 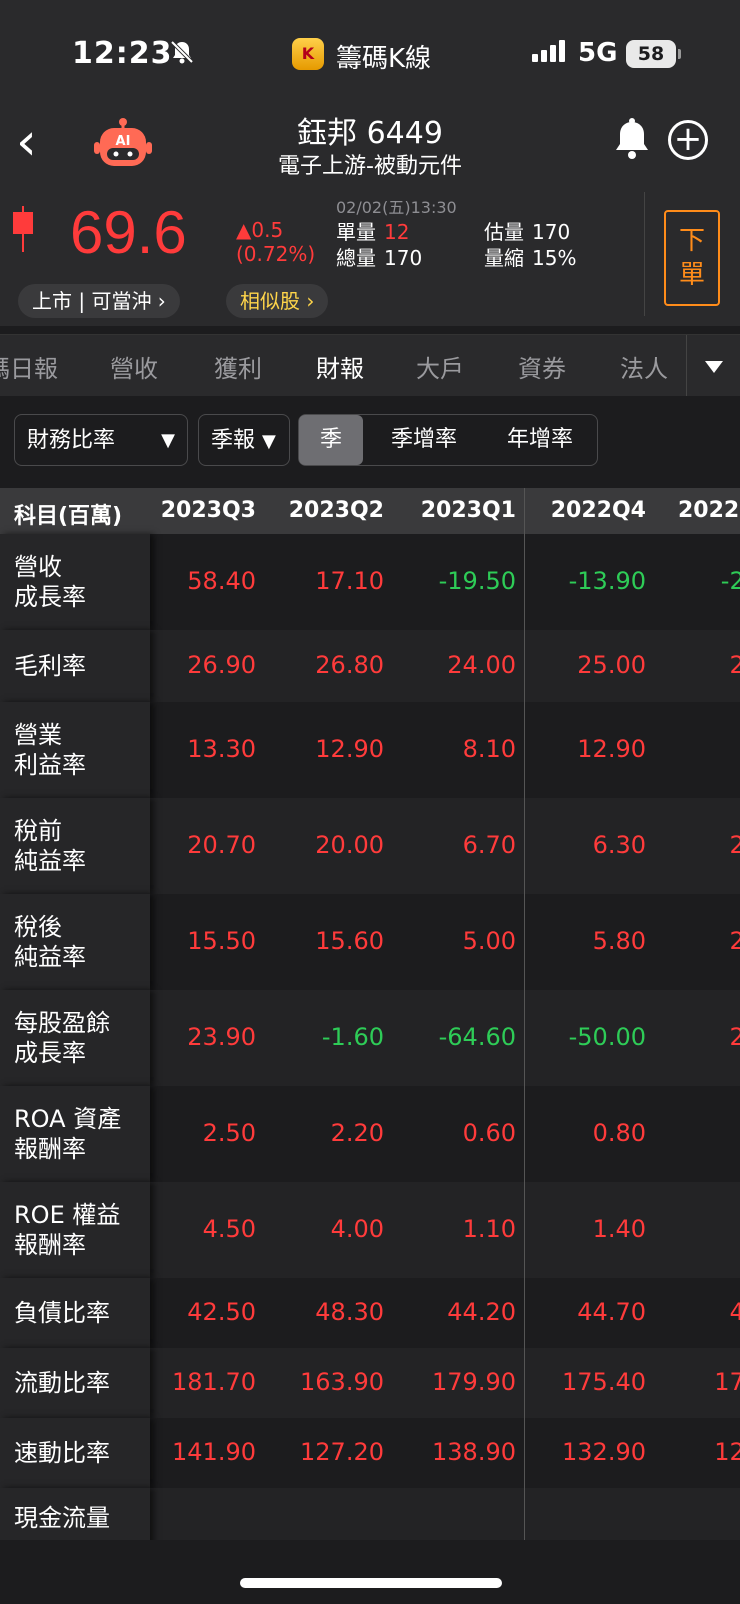 I want to click on table-cell: 6.70, so click(x=489, y=845).